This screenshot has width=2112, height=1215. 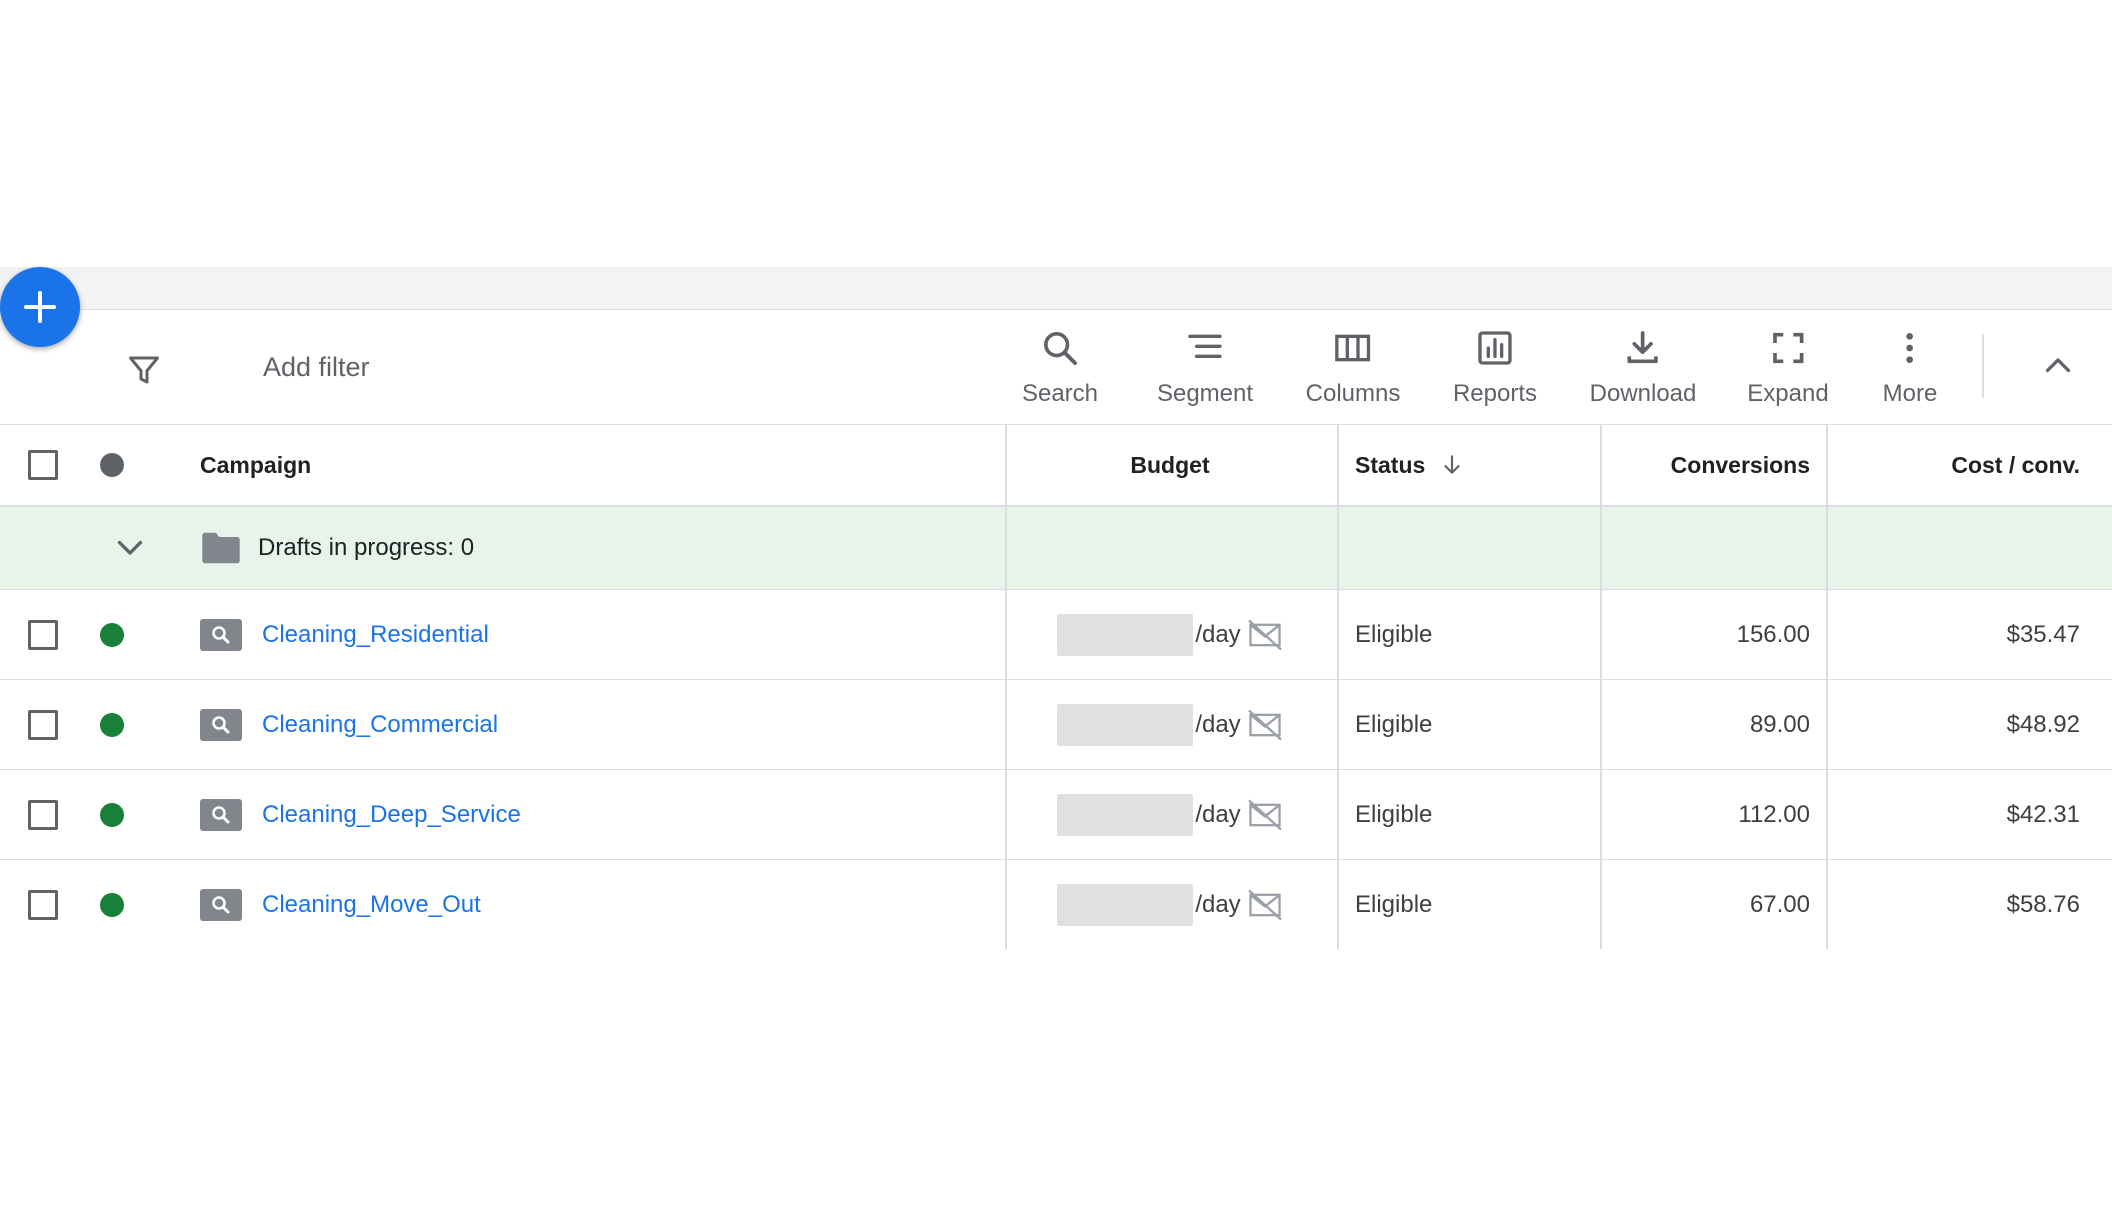 I want to click on new-campaign-fab, so click(x=40, y=307).